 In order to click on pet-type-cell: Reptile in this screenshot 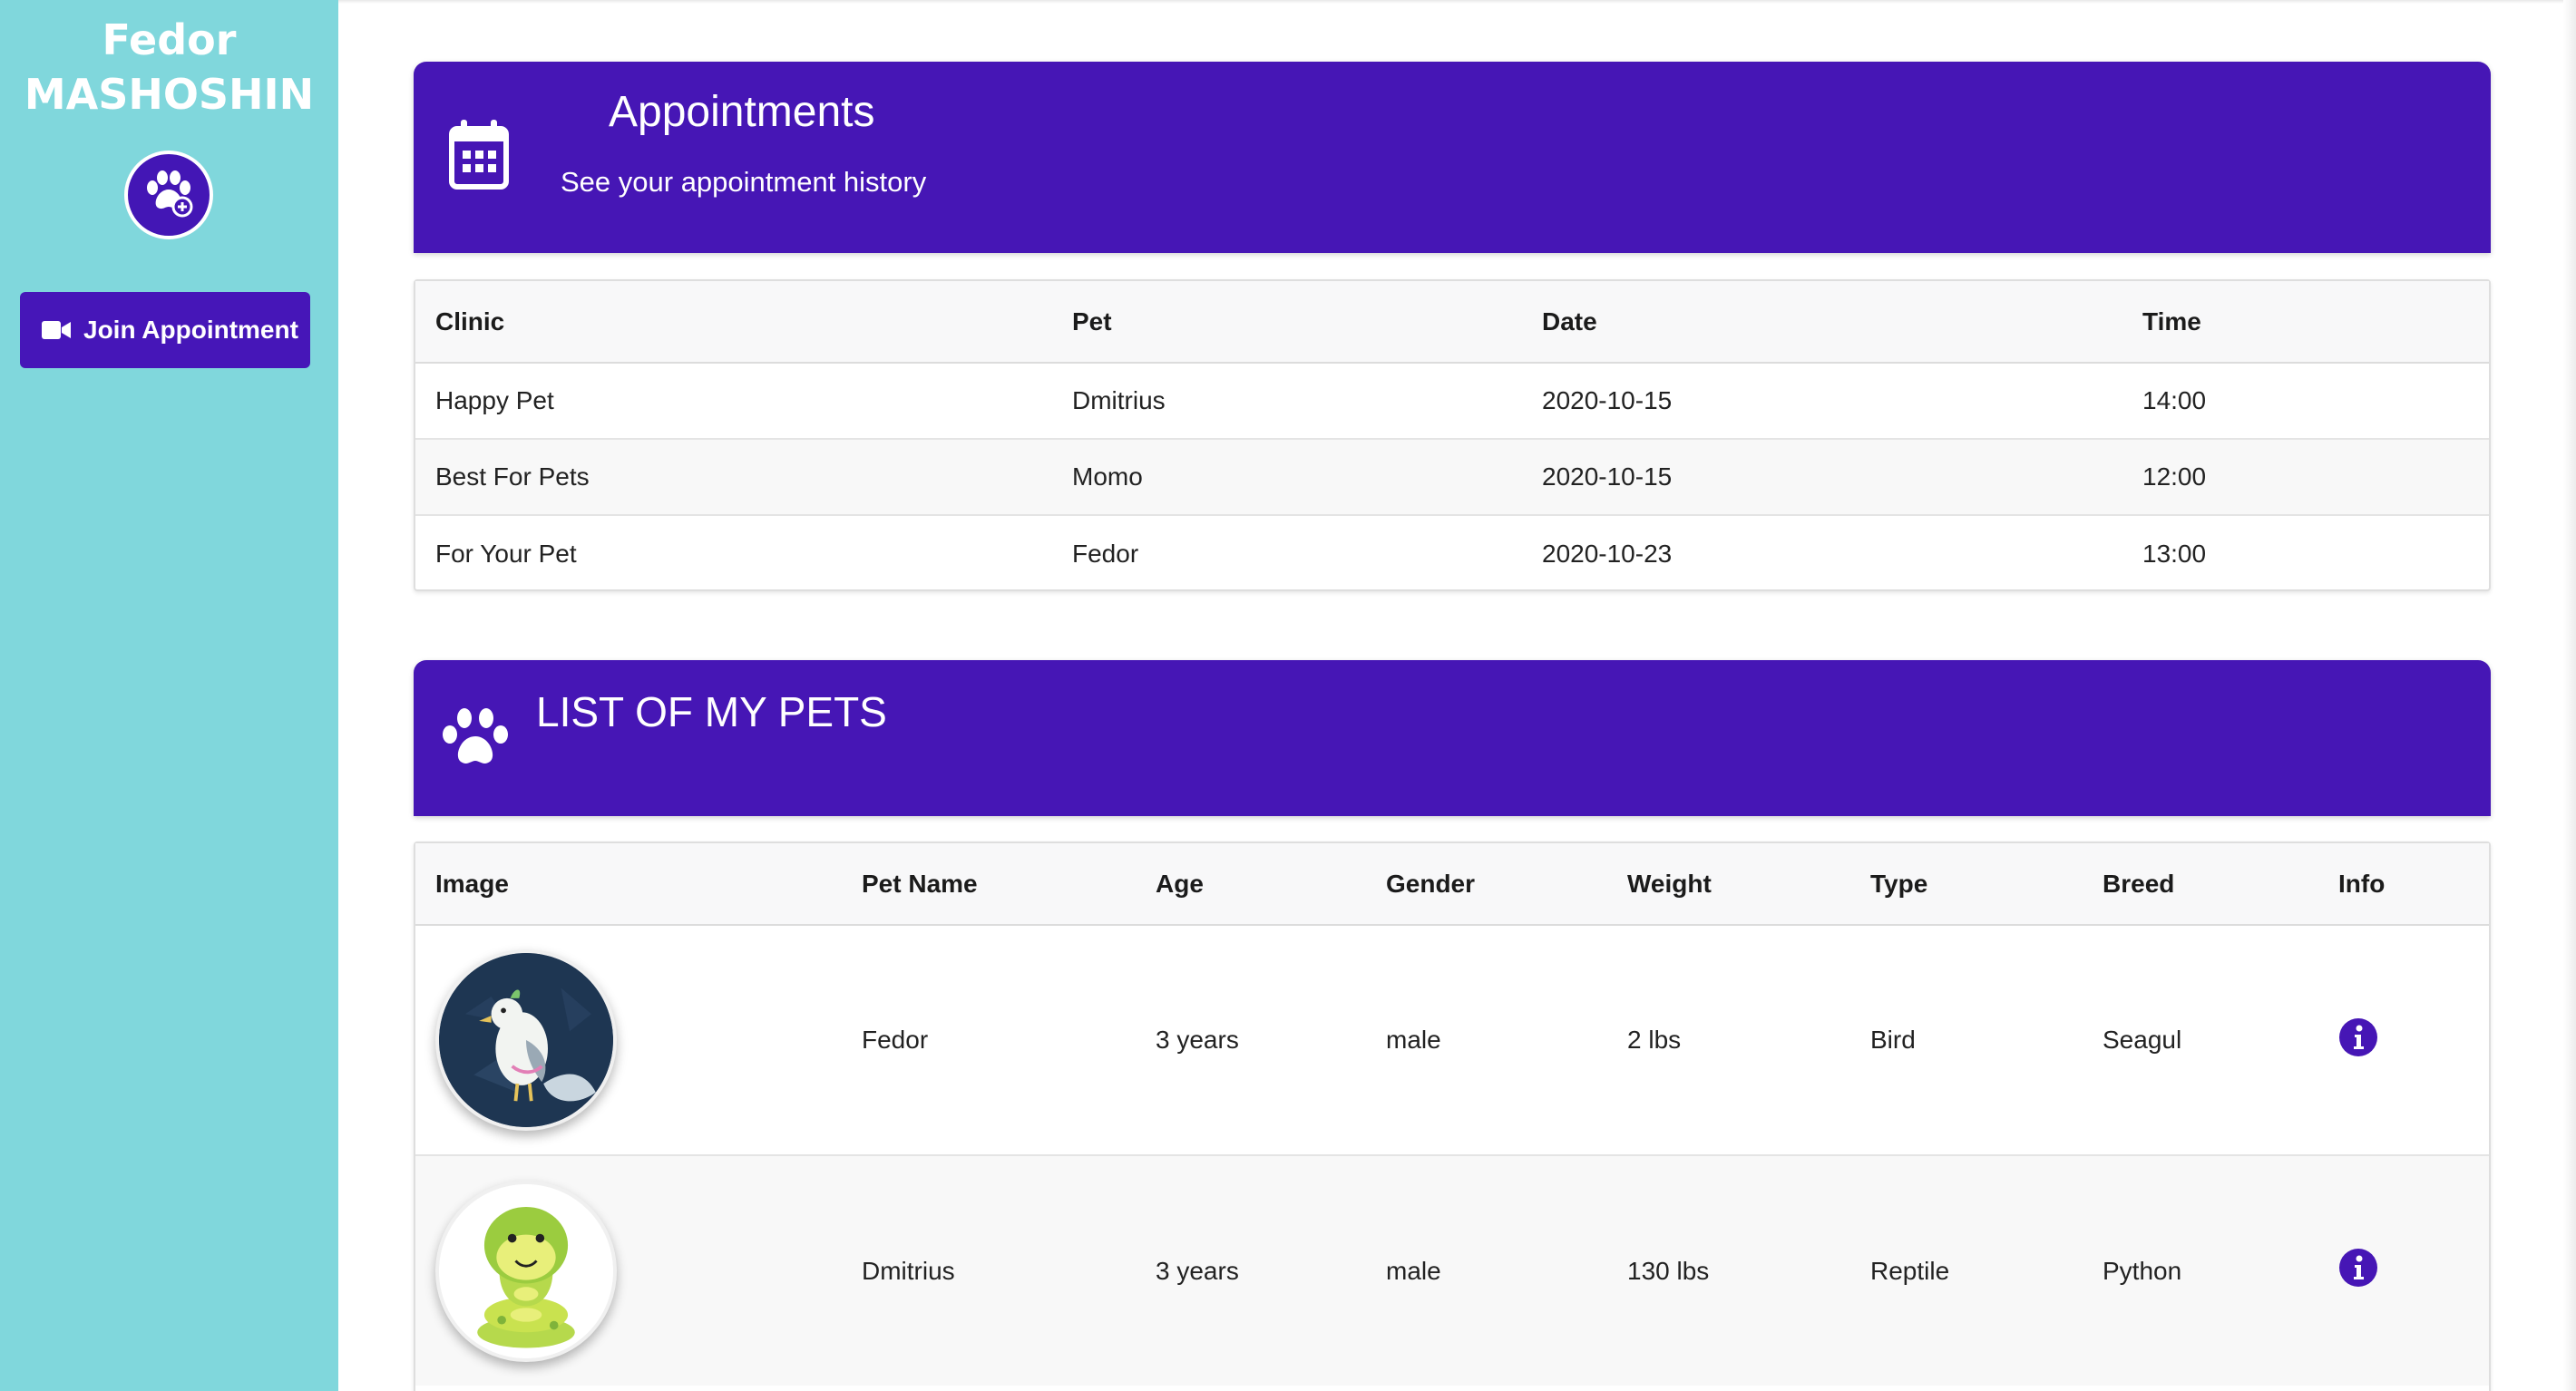, I will do `click(1966, 1270)`.